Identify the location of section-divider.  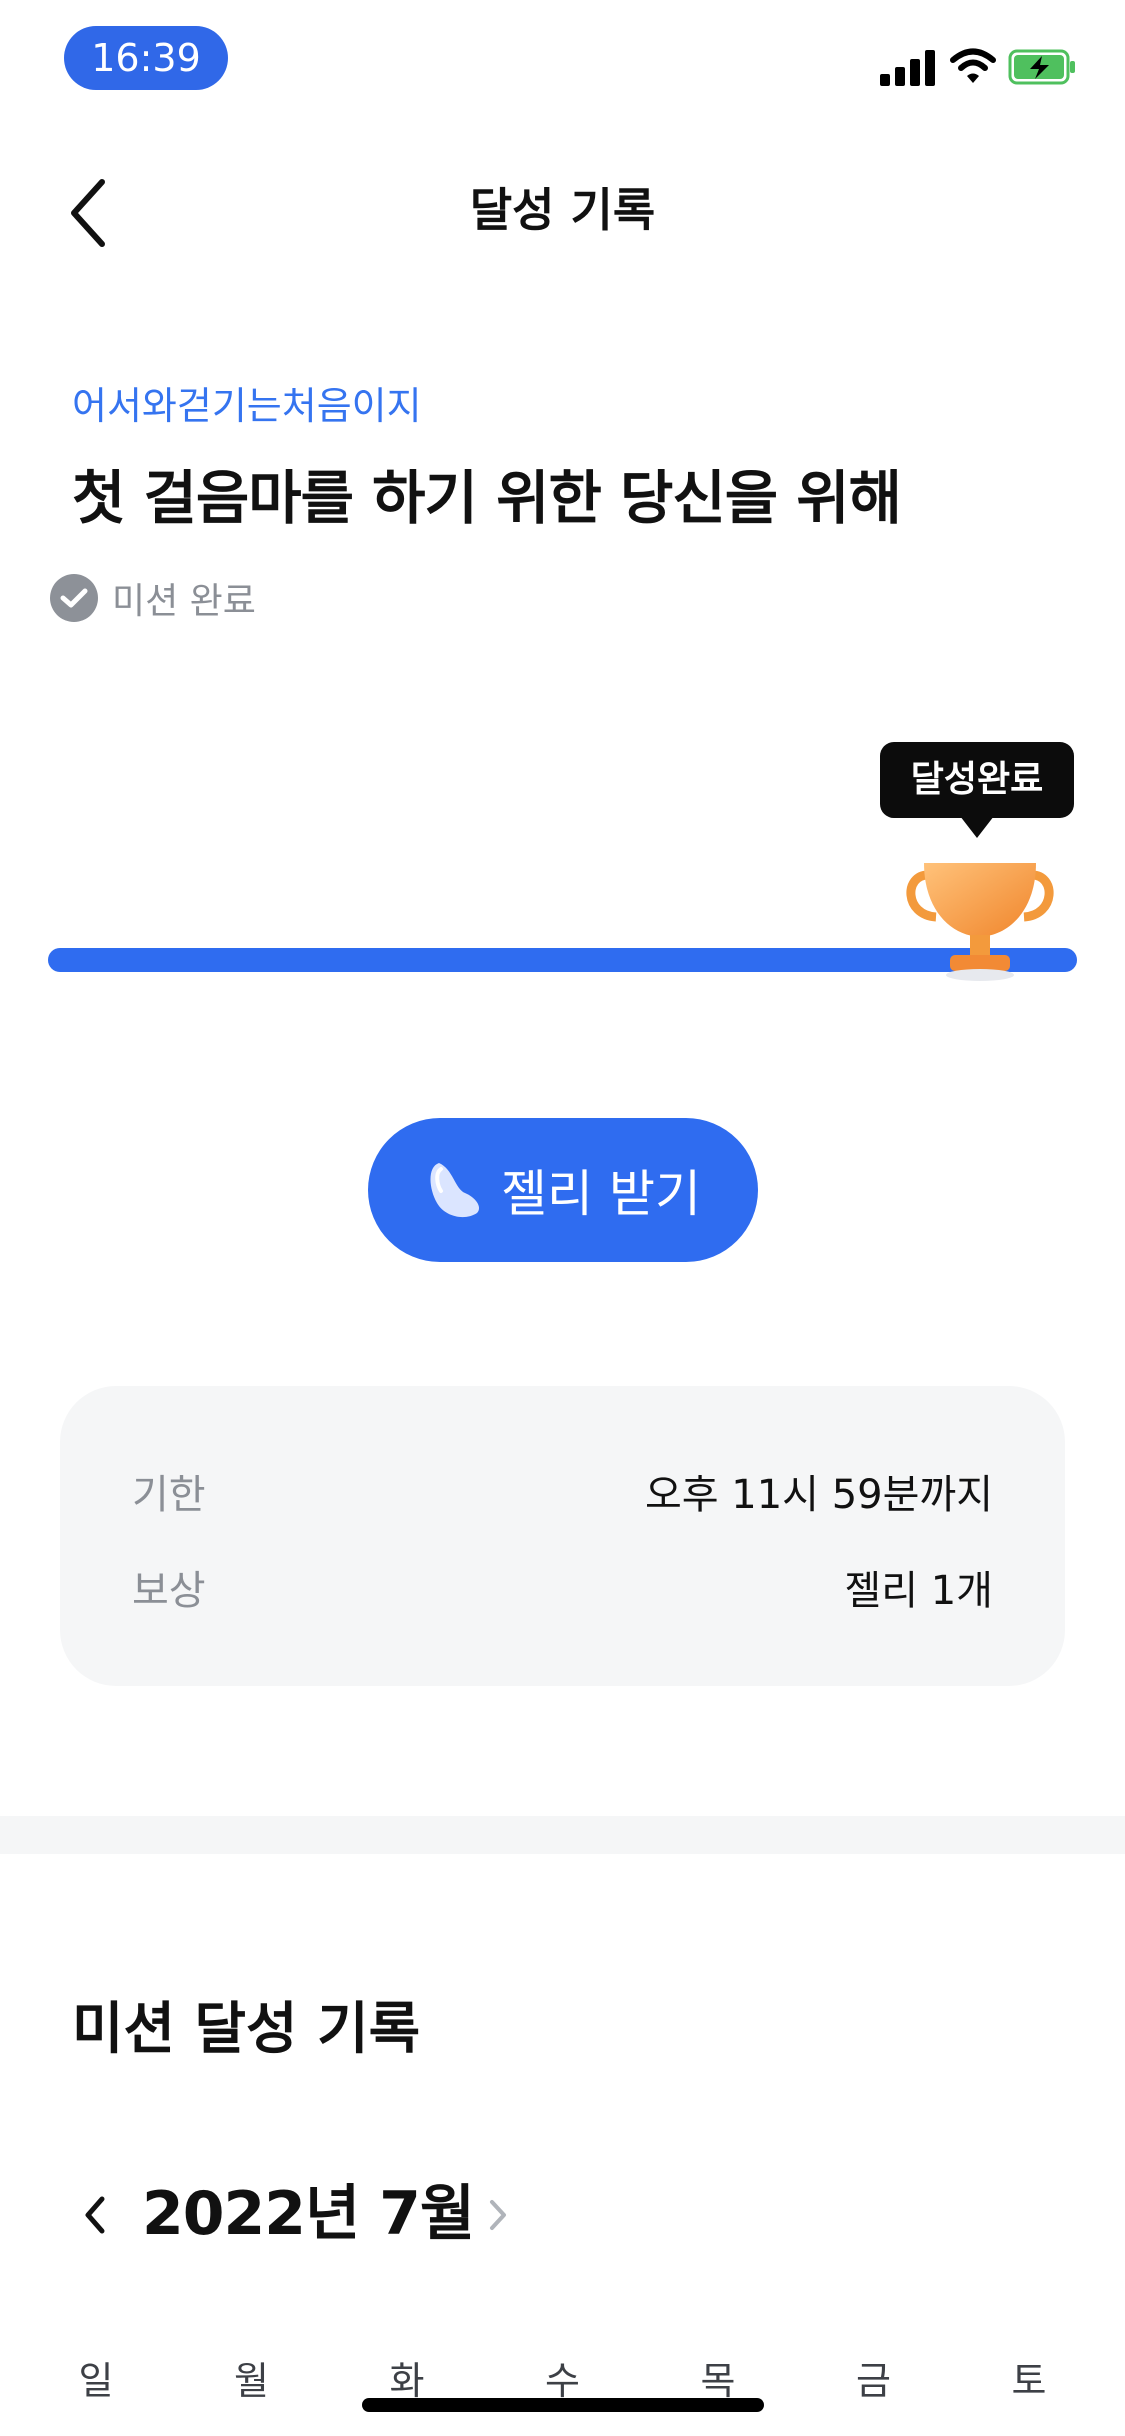
(562, 1835).